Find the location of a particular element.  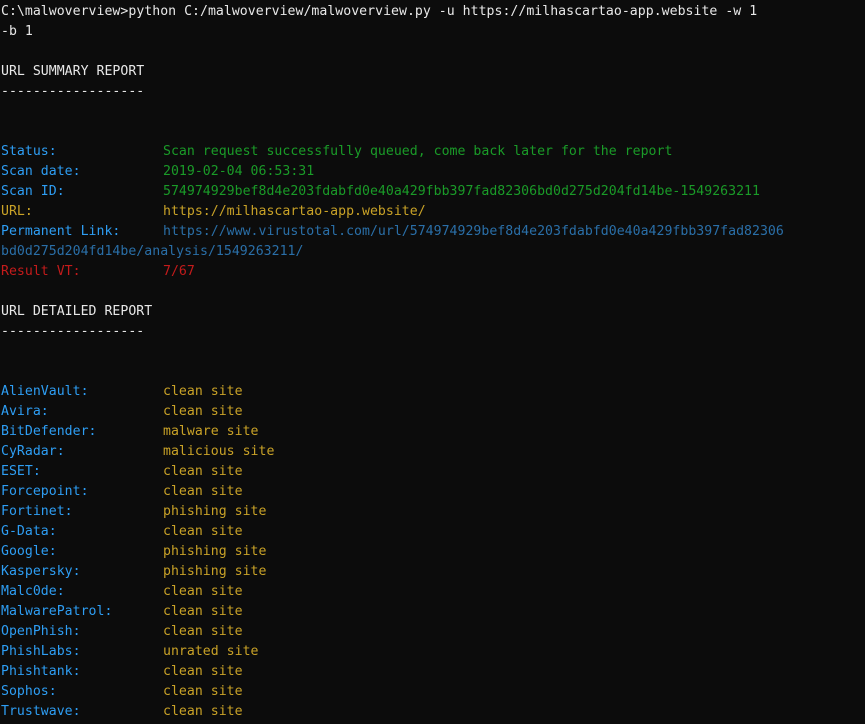

summary-label: Scan ID: is located at coordinates (33, 191).